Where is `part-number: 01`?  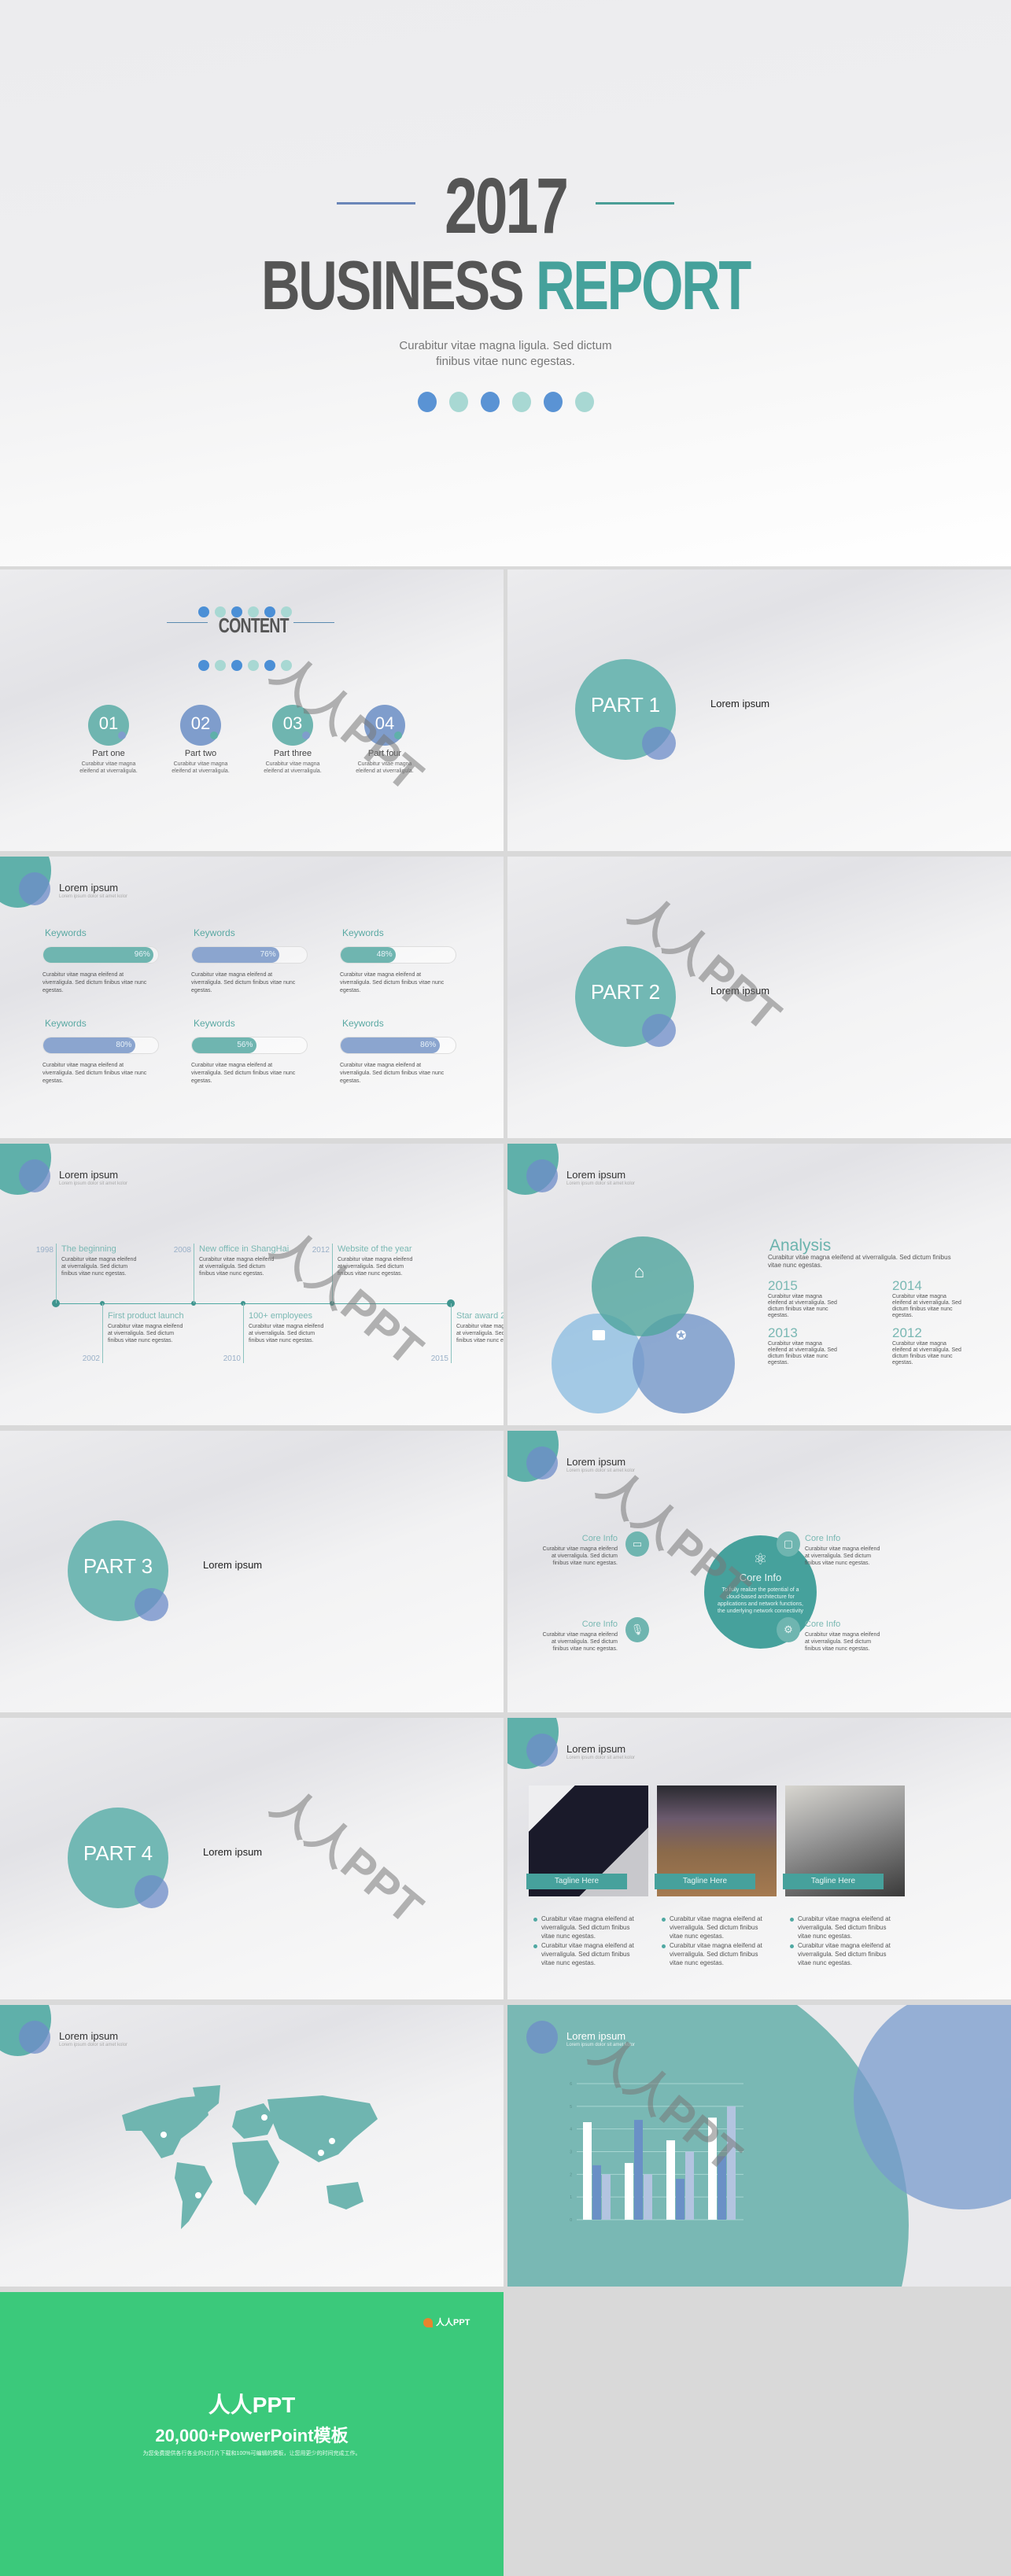 part-number: 01 is located at coordinates (109, 723).